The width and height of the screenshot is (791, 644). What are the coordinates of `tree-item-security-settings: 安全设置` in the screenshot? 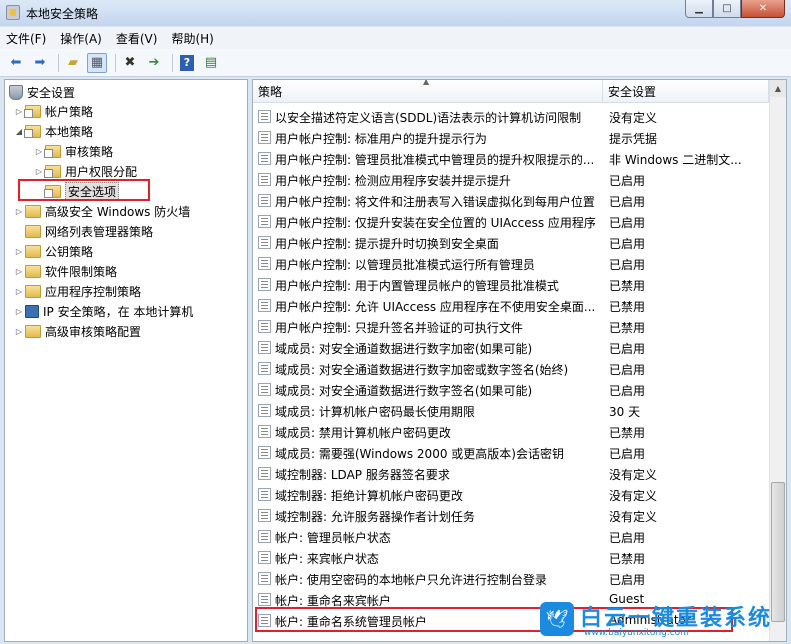 It's located at (42, 92).